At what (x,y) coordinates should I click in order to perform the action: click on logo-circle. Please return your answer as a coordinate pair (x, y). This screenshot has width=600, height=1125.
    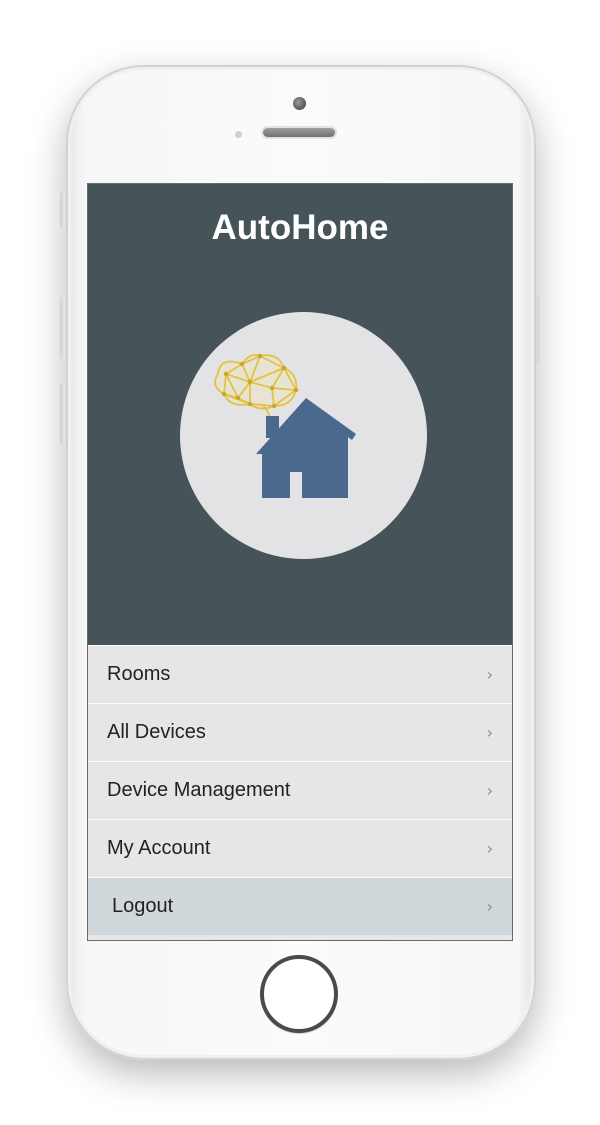
    Looking at the image, I should click on (303, 435).